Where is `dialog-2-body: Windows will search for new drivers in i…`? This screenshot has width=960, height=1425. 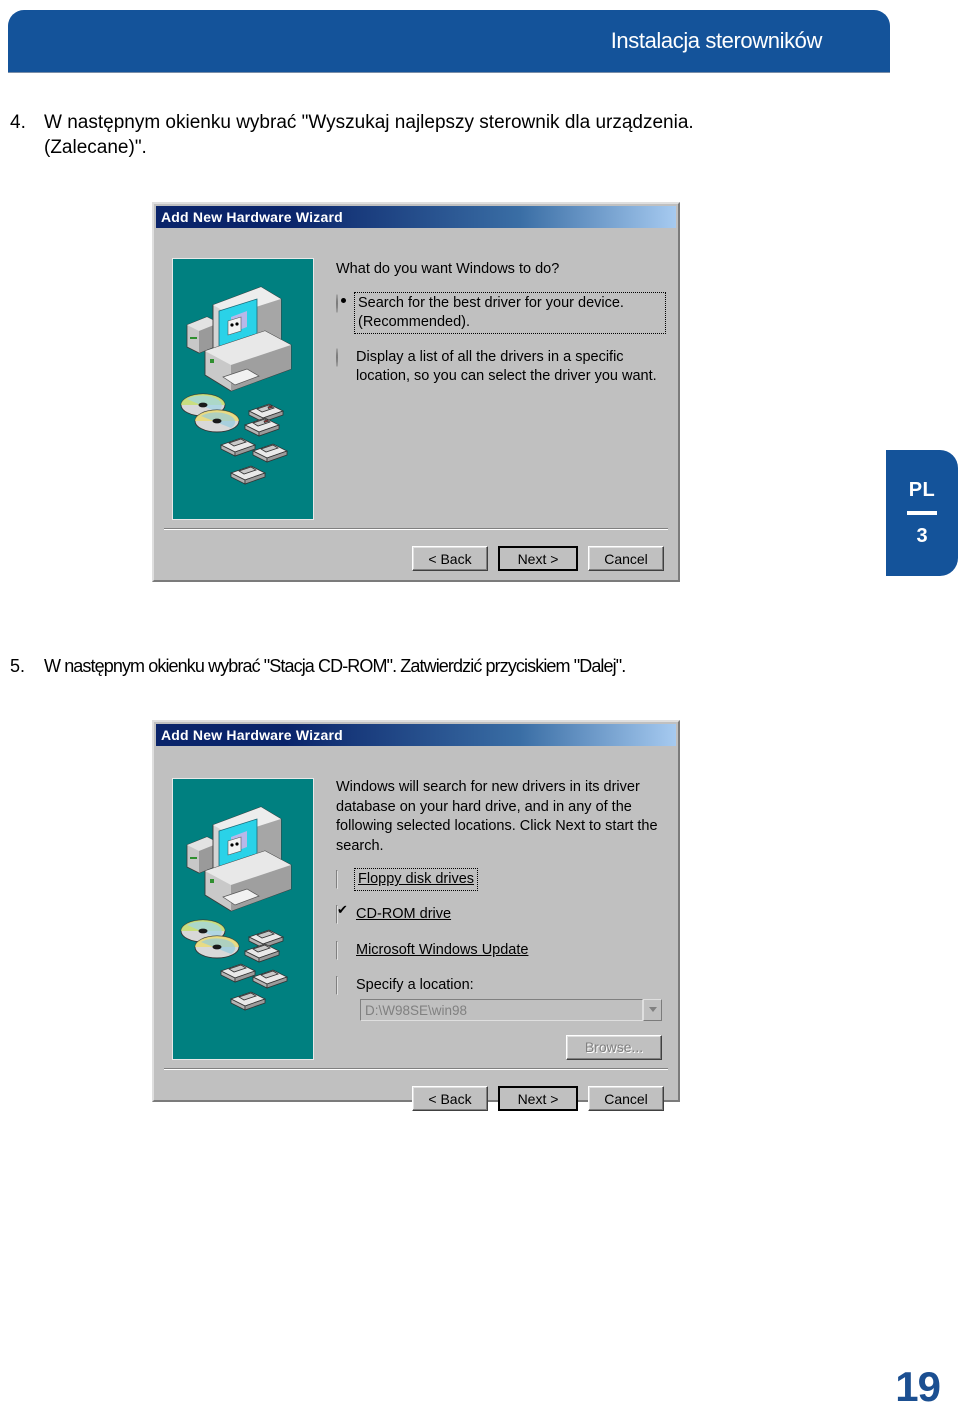 dialog-2-body: Windows will search for new drivers in i… is located at coordinates (416, 928).